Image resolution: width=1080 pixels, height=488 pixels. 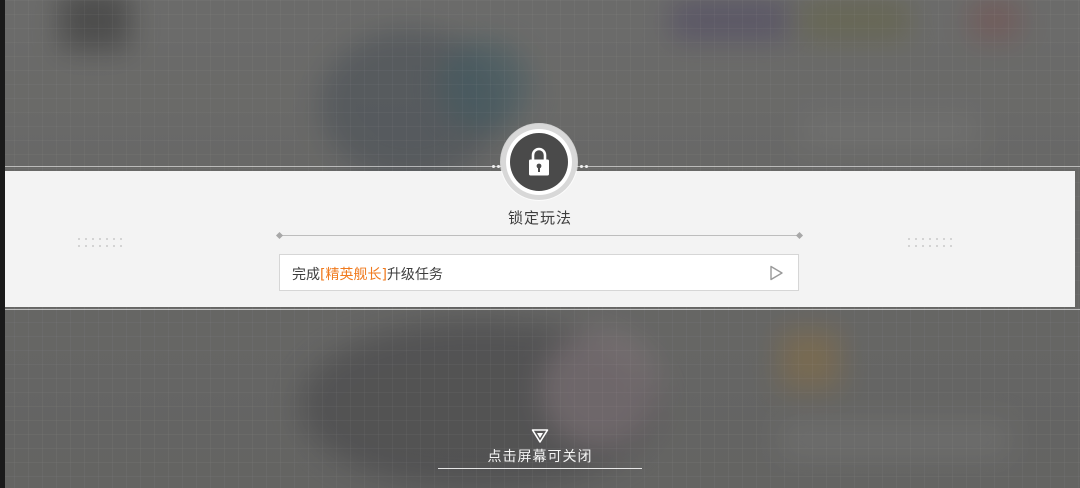 What do you see at coordinates (542, 309) in the screenshot?
I see `panel-bottom-rule` at bounding box center [542, 309].